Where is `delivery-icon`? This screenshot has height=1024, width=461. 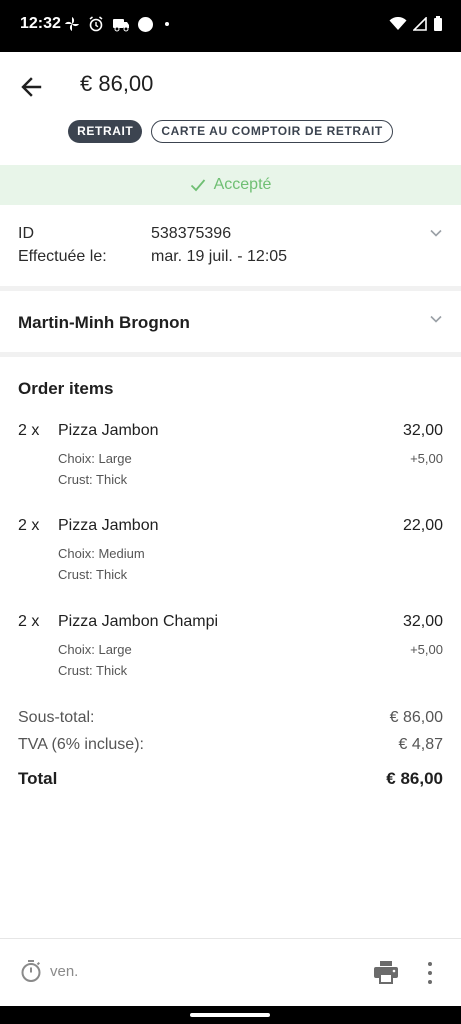
delivery-icon is located at coordinates (121, 25).